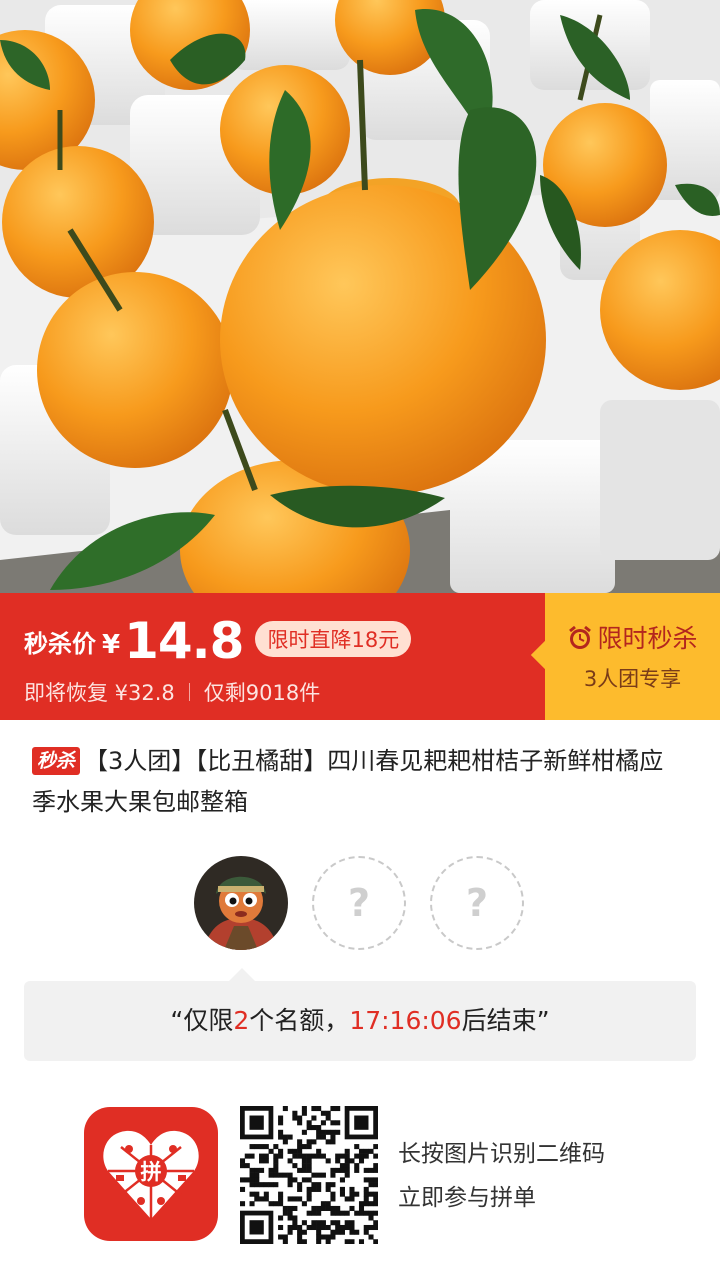 The image size is (720, 1280). I want to click on price-section: 秒杀价 ¥ 14.8 限时直降18元 即将恢复 ¥32.8 仅剩9018件, so click(272, 656).